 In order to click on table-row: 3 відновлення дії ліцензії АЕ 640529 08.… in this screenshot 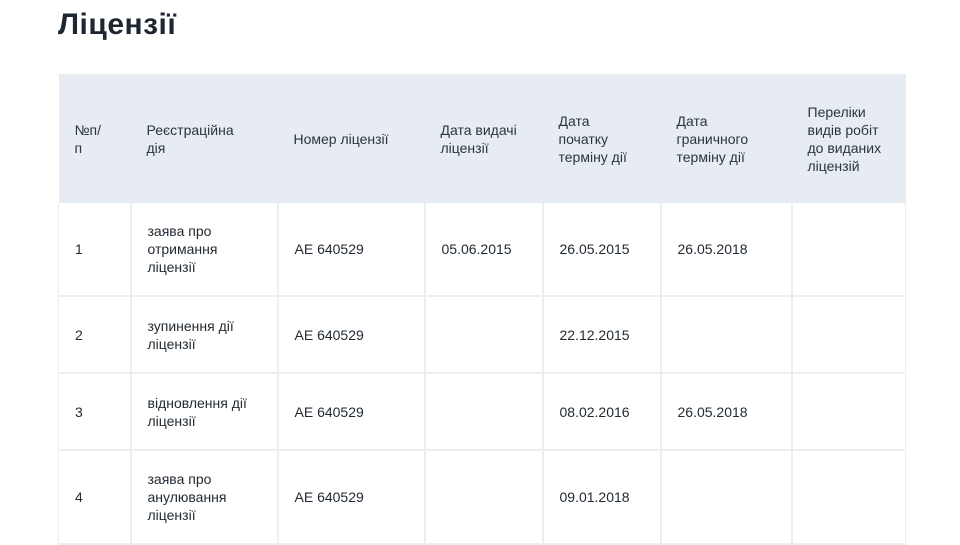, I will do `click(482, 412)`.